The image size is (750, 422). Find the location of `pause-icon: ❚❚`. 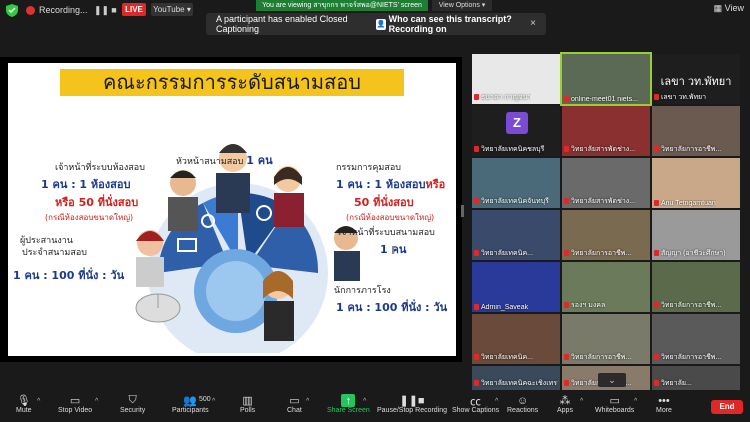

pause-icon: ❚❚ is located at coordinates (101, 10).